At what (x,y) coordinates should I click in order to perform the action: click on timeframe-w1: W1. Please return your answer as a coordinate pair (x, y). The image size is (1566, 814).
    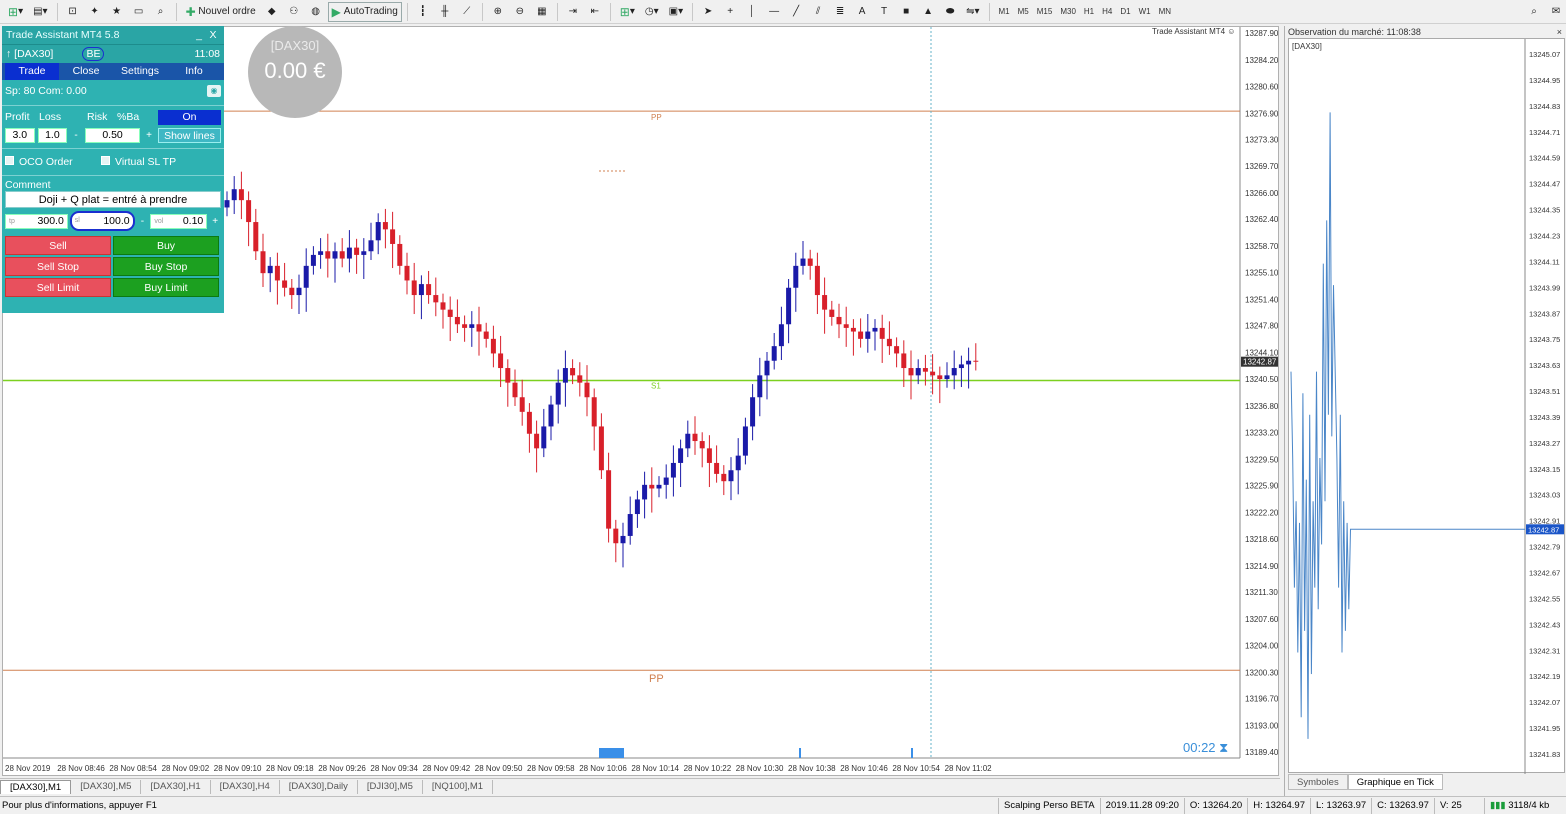
    Looking at the image, I should click on (1145, 11).